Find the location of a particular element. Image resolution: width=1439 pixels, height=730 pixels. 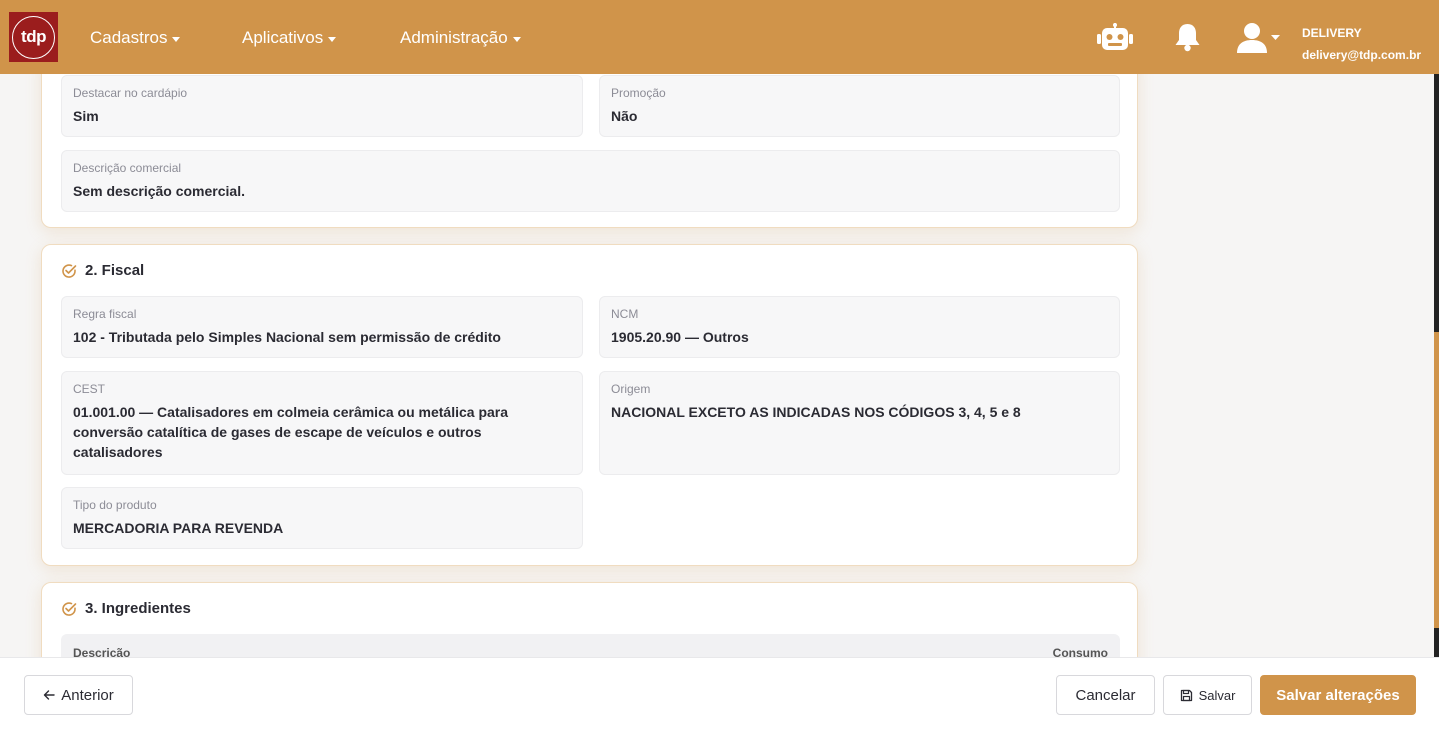

field-label: Descrição comercial is located at coordinates (127, 168).